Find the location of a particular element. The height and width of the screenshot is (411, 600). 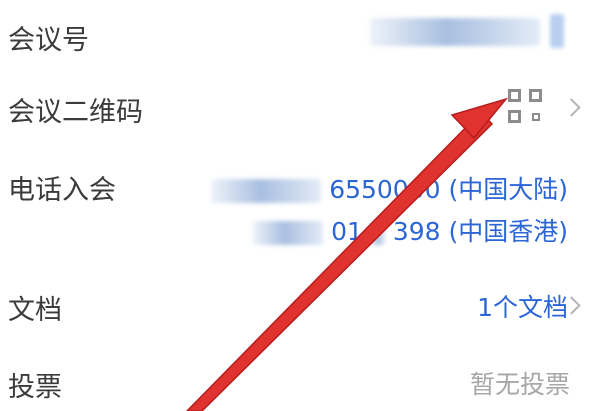

arrow-head is located at coordinates (479, 118).